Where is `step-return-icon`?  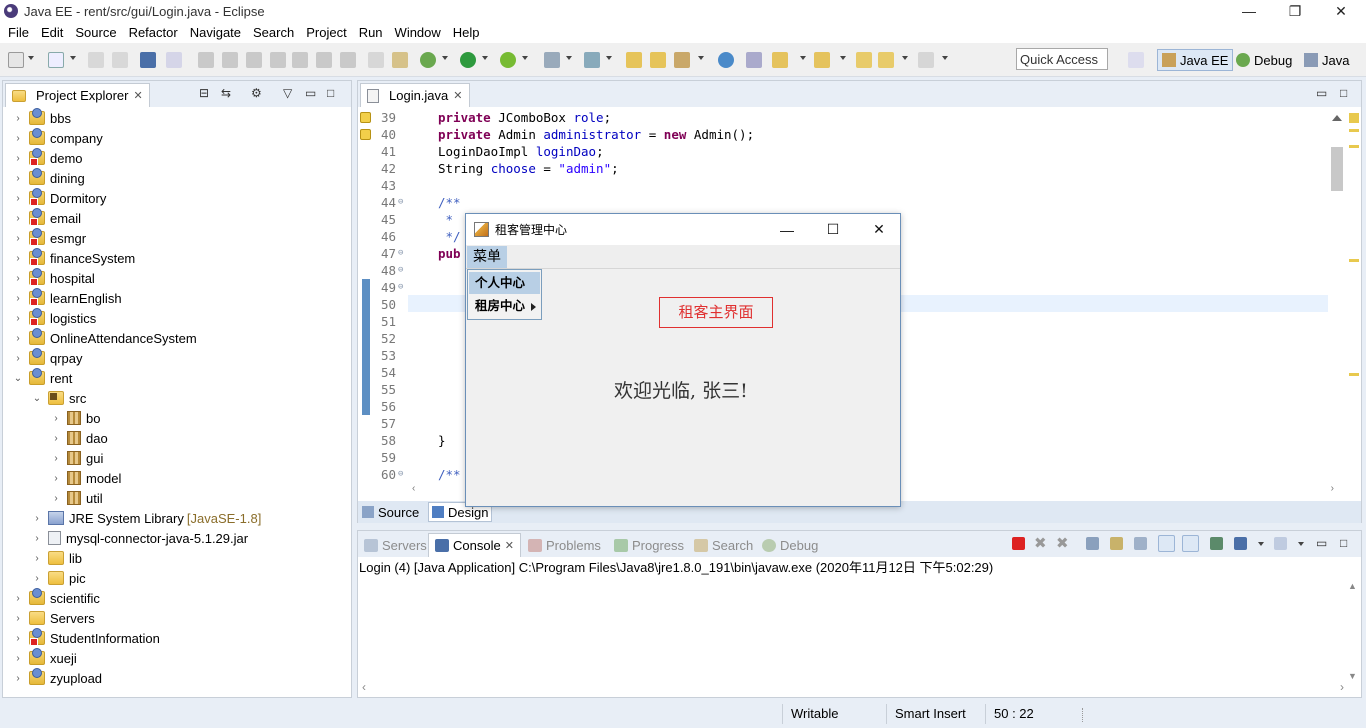 step-return-icon is located at coordinates (348, 60).